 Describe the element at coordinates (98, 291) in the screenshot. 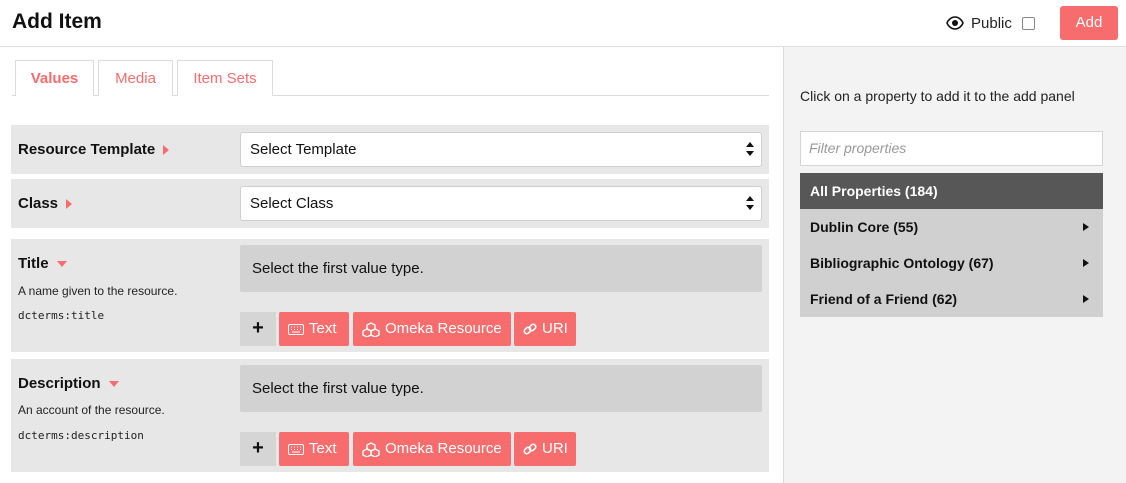

I see `property-description: A name given to the resource.` at that location.